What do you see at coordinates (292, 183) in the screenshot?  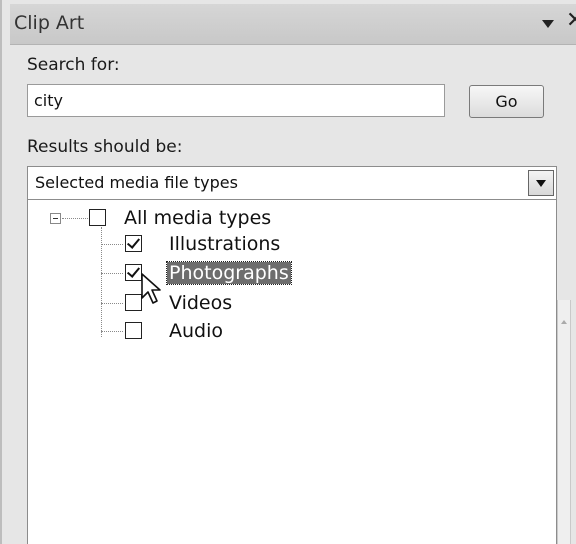 I see `media-type-select: Selected media file types` at bounding box center [292, 183].